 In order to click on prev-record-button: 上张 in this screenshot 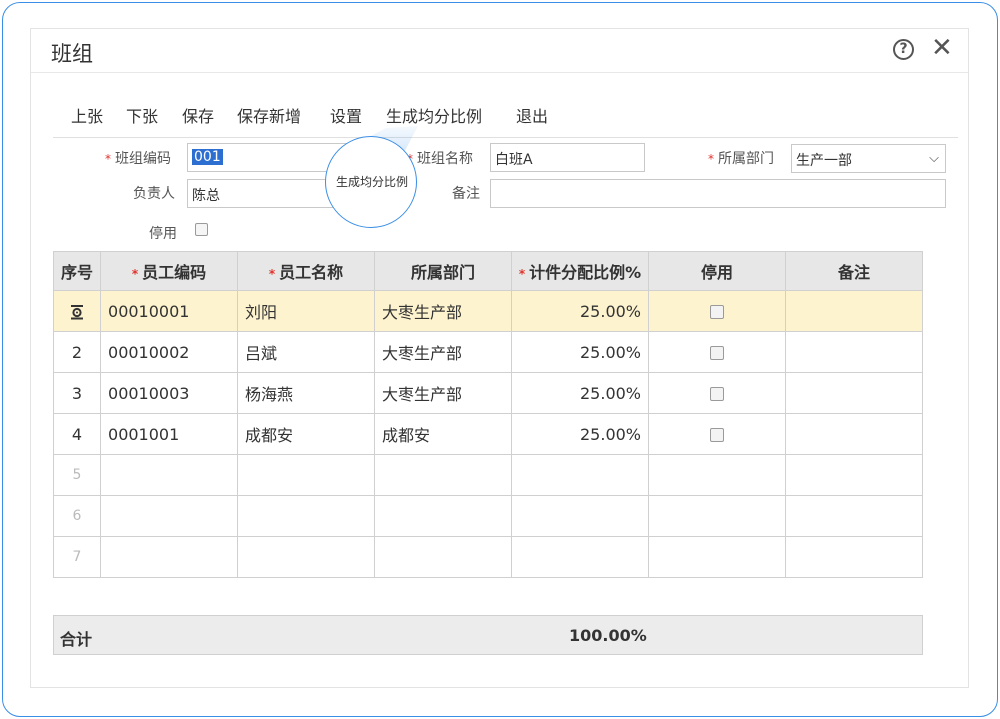, I will do `click(87, 115)`.